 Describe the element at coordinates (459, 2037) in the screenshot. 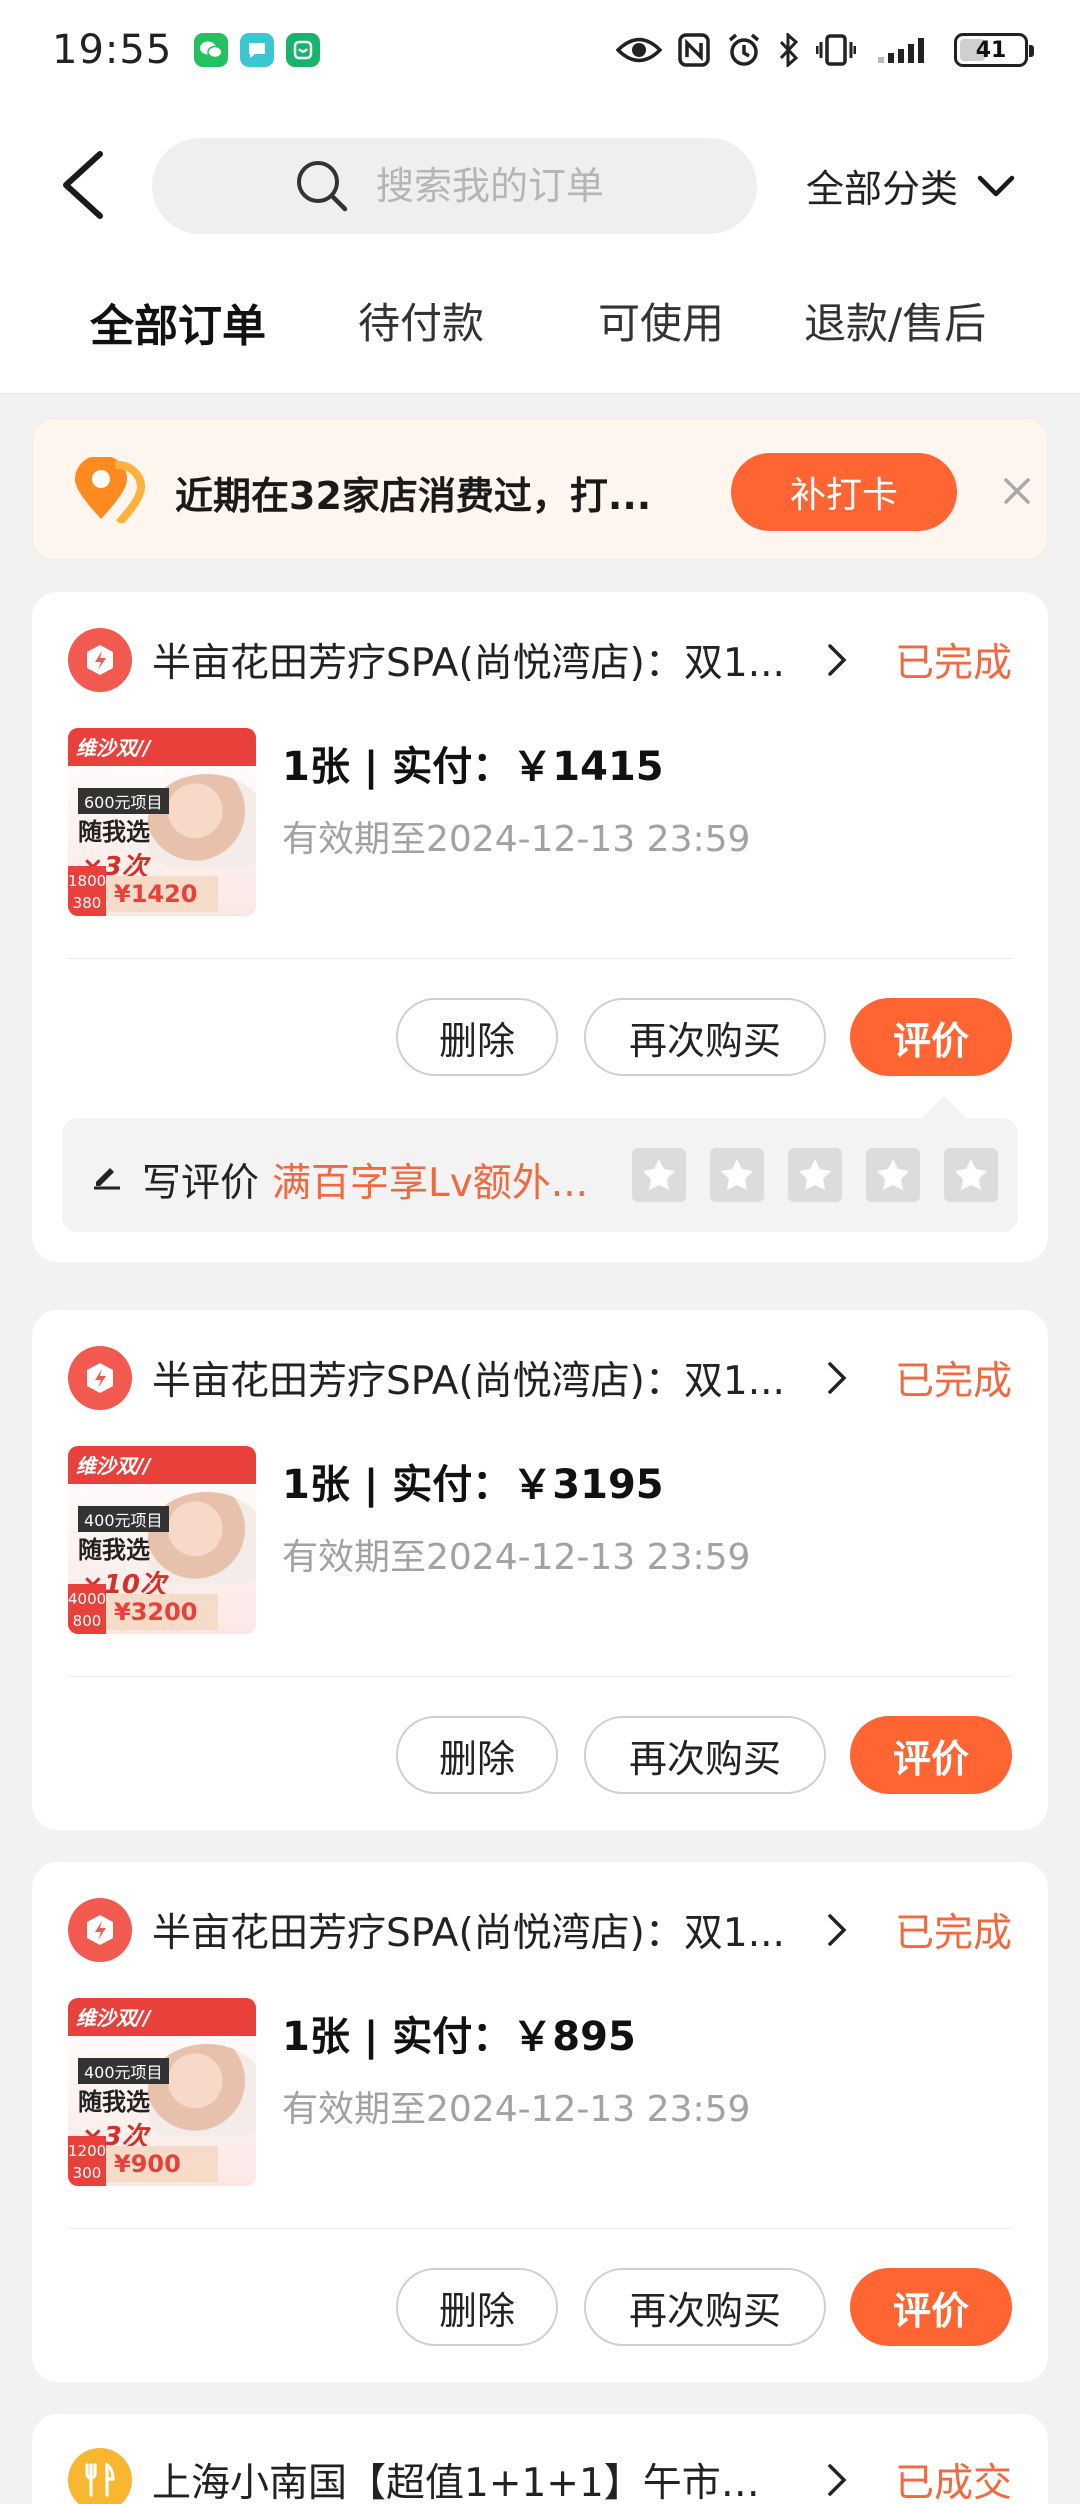

I see `quantity-price: 1张 | 实付：￥895` at that location.